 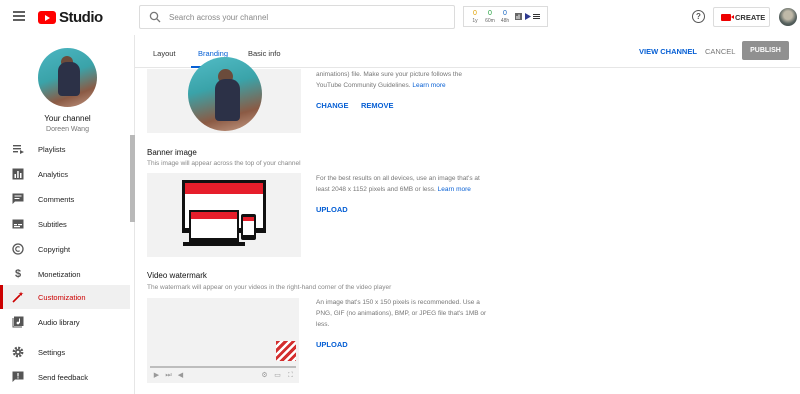 What do you see at coordinates (765, 50) in the screenshot?
I see `publish-button: PUBLISH` at bounding box center [765, 50].